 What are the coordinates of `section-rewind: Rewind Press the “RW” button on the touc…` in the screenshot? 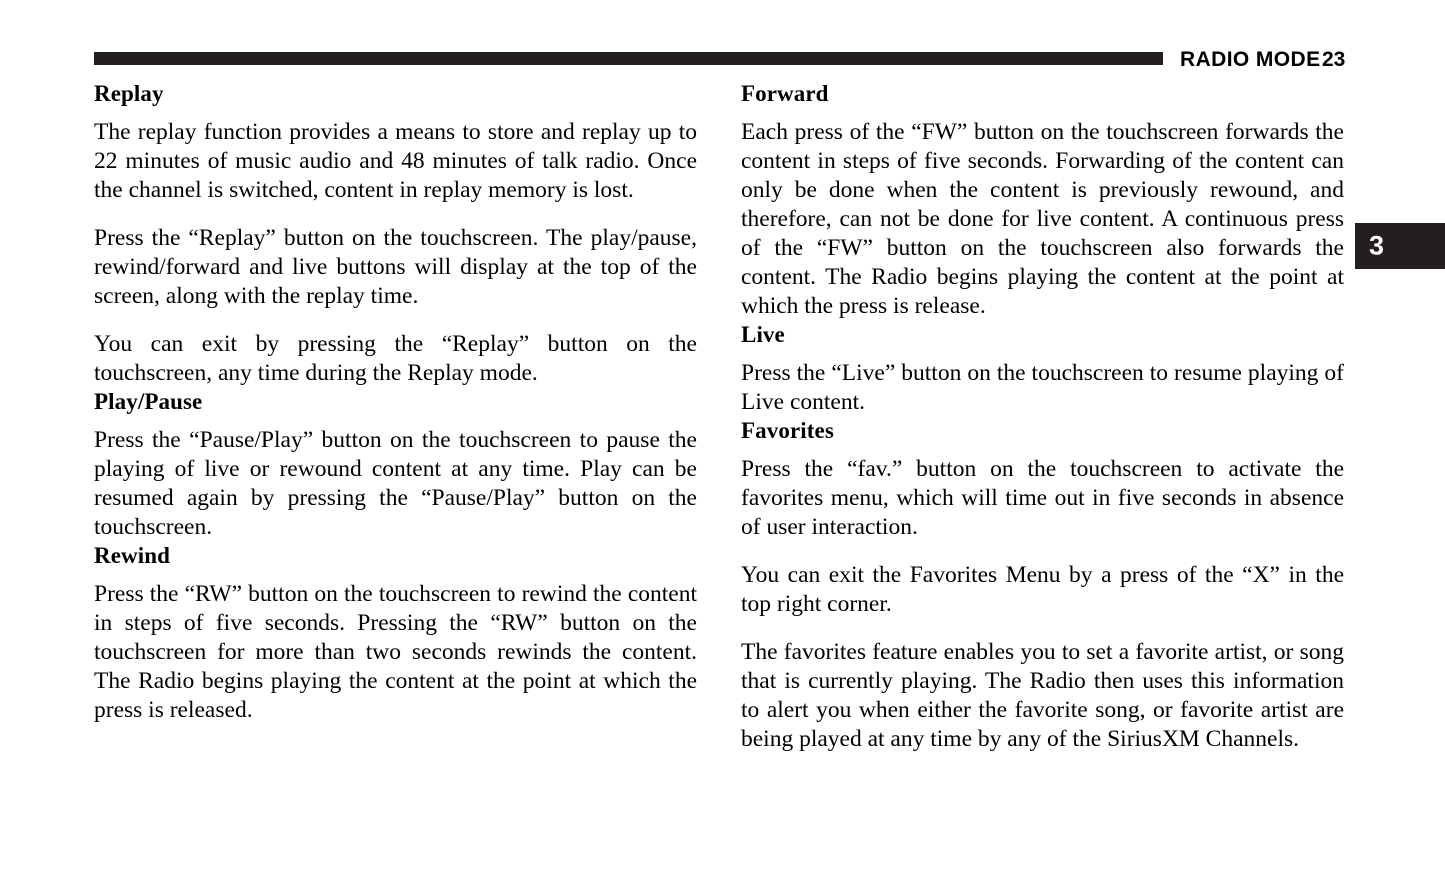 It's located at (395, 633).